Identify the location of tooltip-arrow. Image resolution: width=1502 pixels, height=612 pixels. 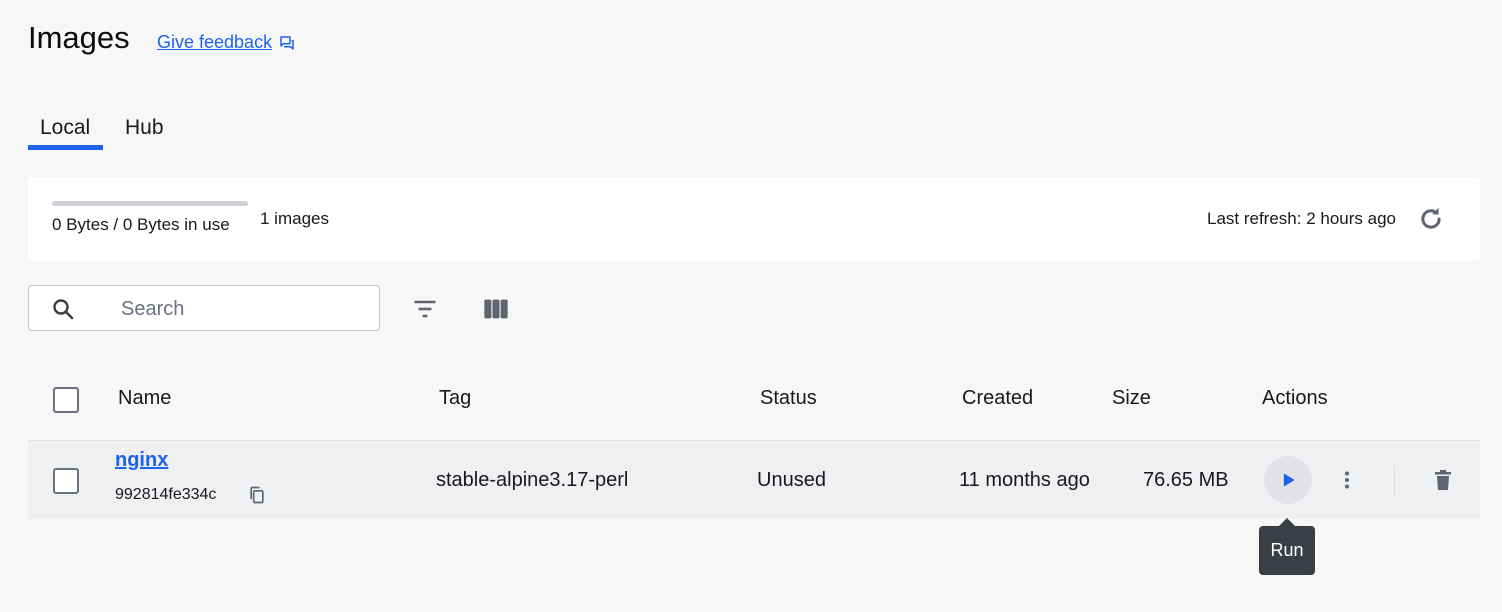
(1287, 522).